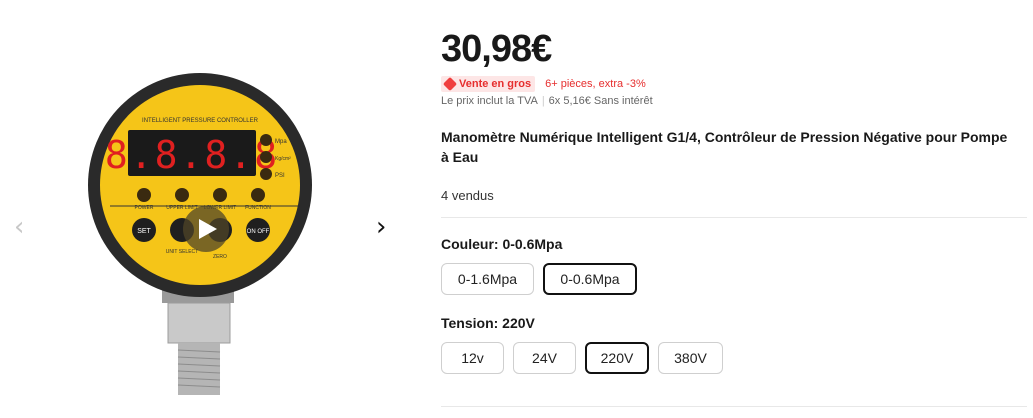  Describe the element at coordinates (199, 323) in the screenshot. I see `fitting-hex` at that location.